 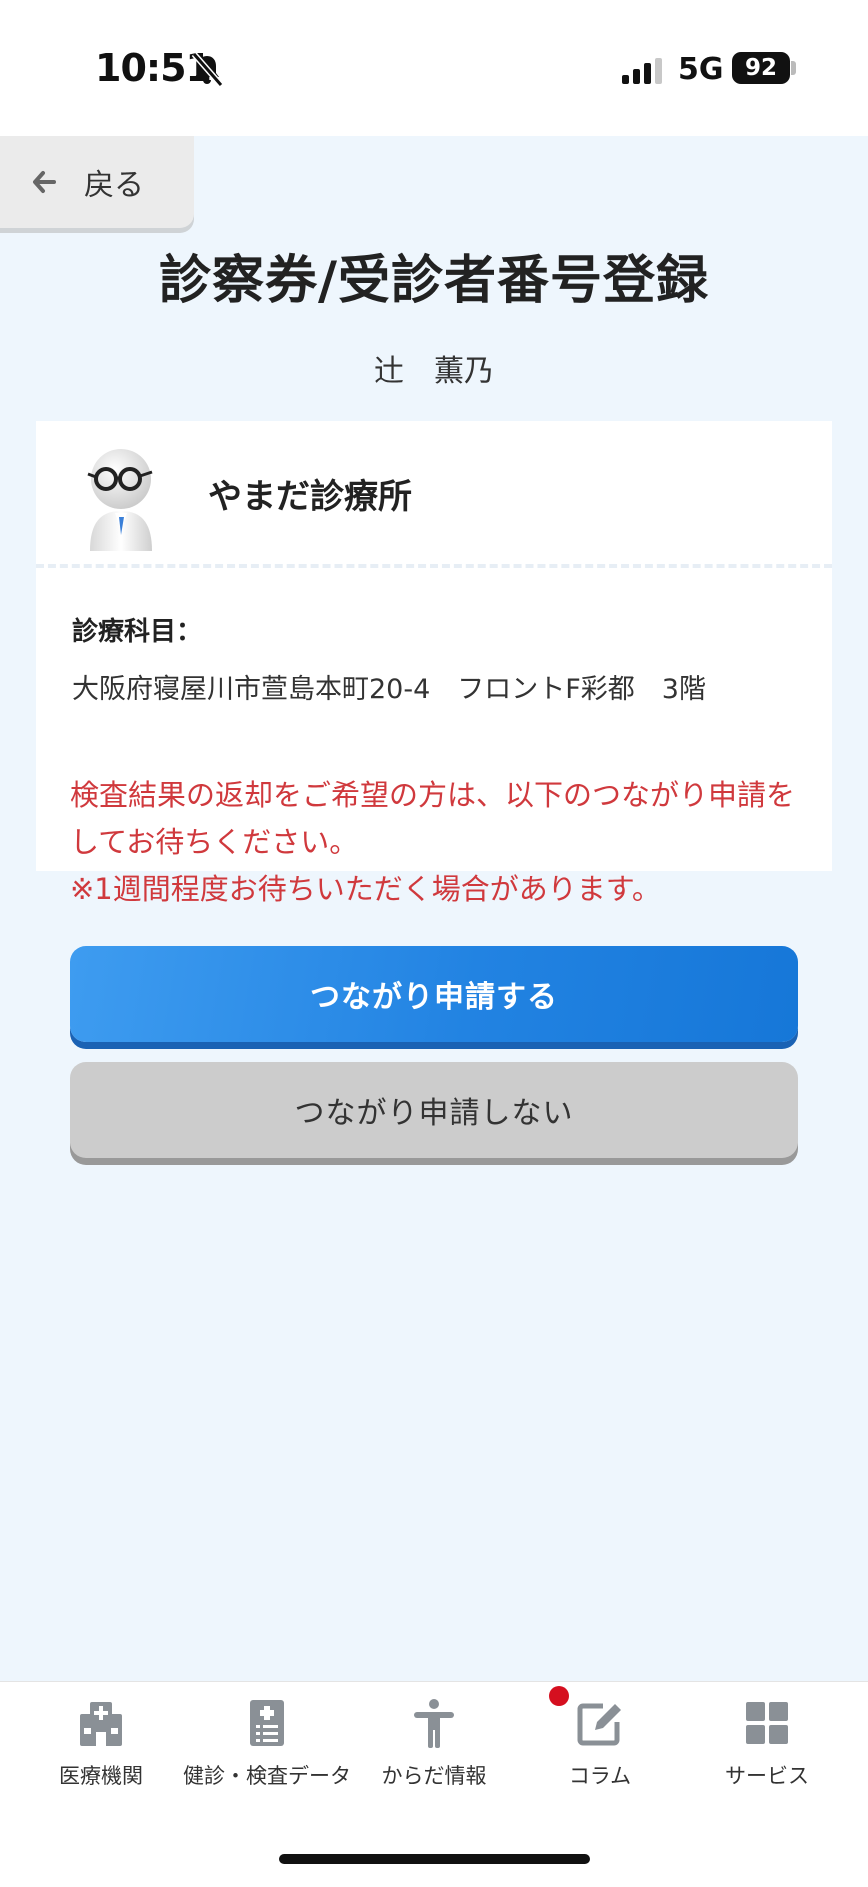 I want to click on patient-name: 辻 薫乃, so click(x=434, y=371).